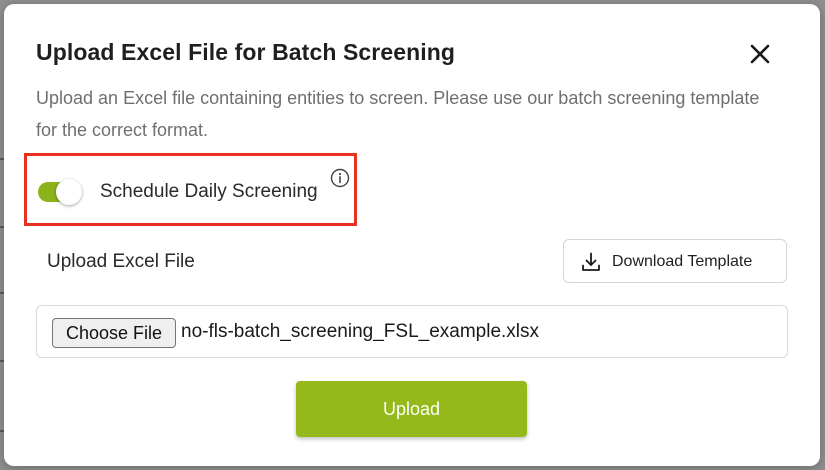  I want to click on download-template-button: Download Template, so click(675, 261).